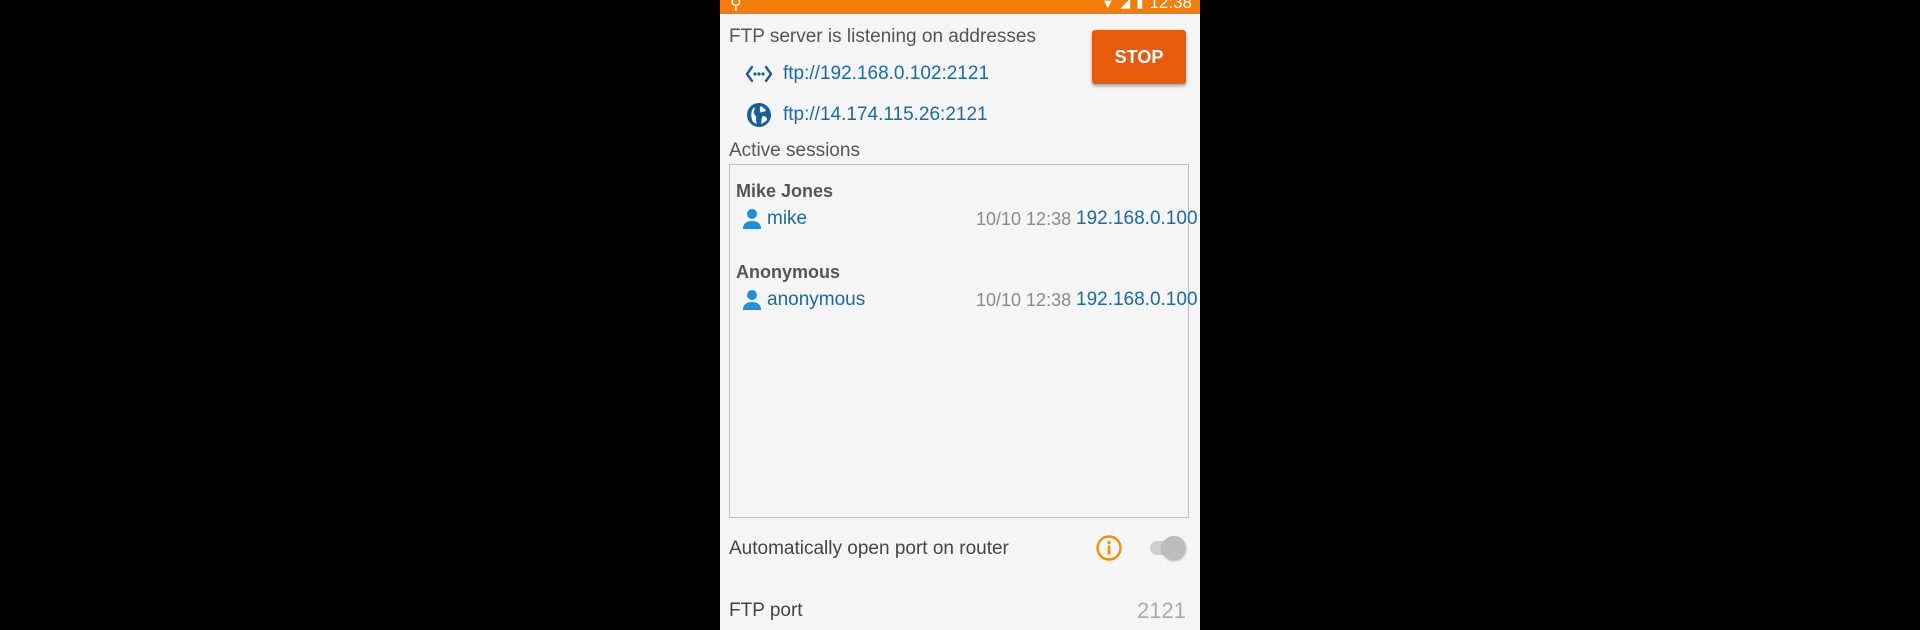 This screenshot has height=630, width=1920. What do you see at coordinates (766, 610) in the screenshot?
I see `ftp-port-label: FTP port` at bounding box center [766, 610].